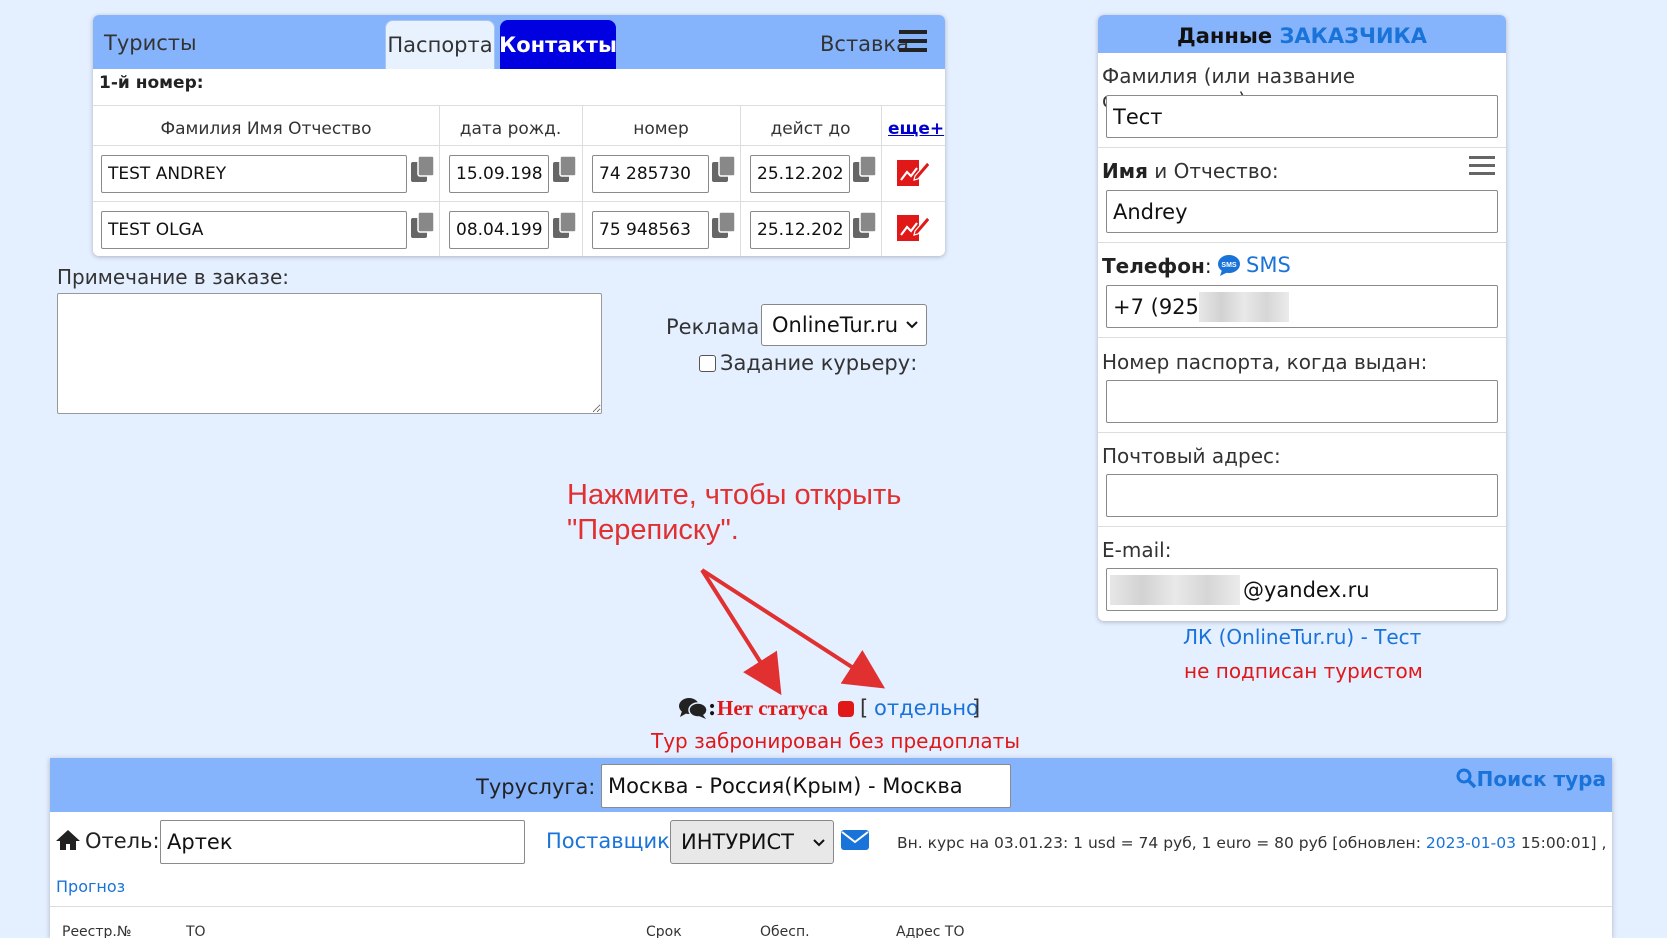  I want to click on insert-label: Вставка, so click(864, 44).